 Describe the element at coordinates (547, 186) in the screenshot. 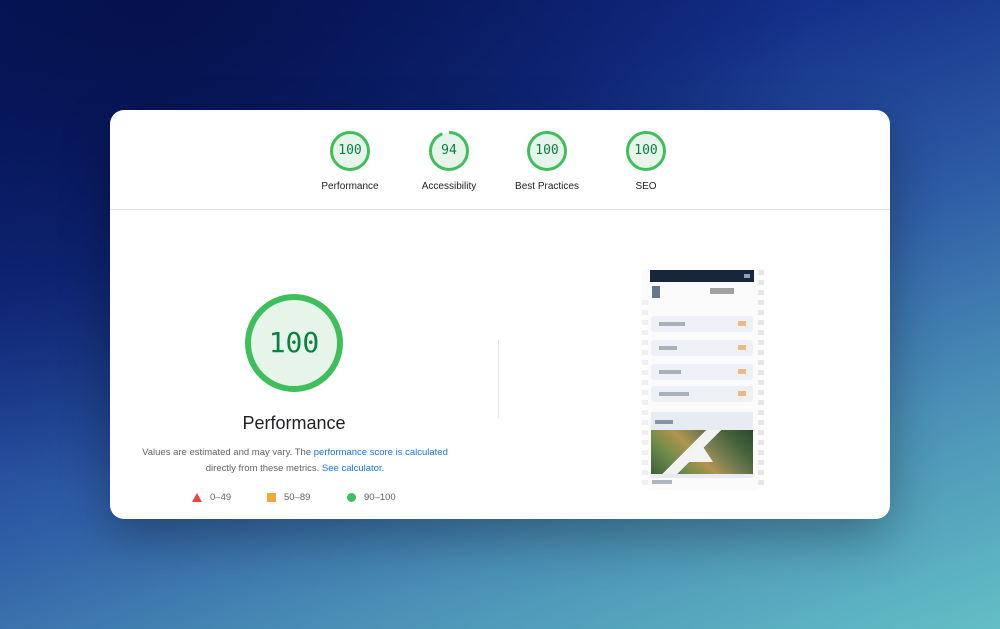

I see `gauge-label: Best Practices` at that location.